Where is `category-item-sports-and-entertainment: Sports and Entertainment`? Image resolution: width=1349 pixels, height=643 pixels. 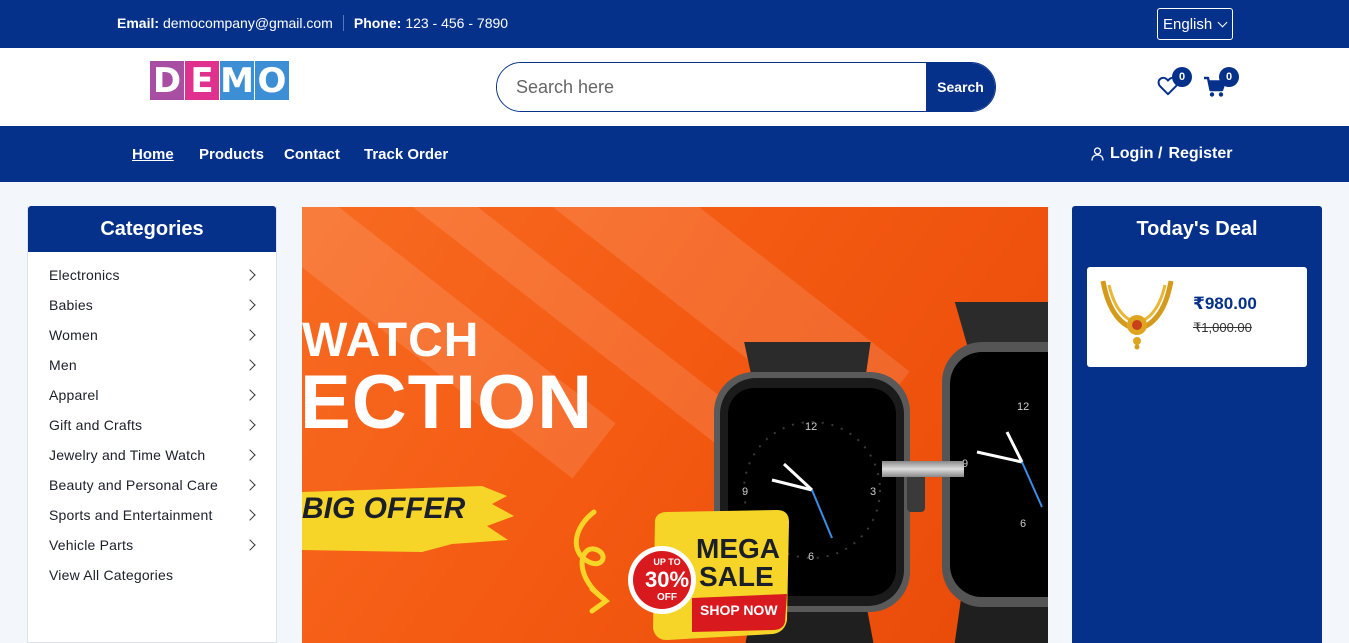 category-item-sports-and-entertainment: Sports and Entertainment is located at coordinates (152, 515).